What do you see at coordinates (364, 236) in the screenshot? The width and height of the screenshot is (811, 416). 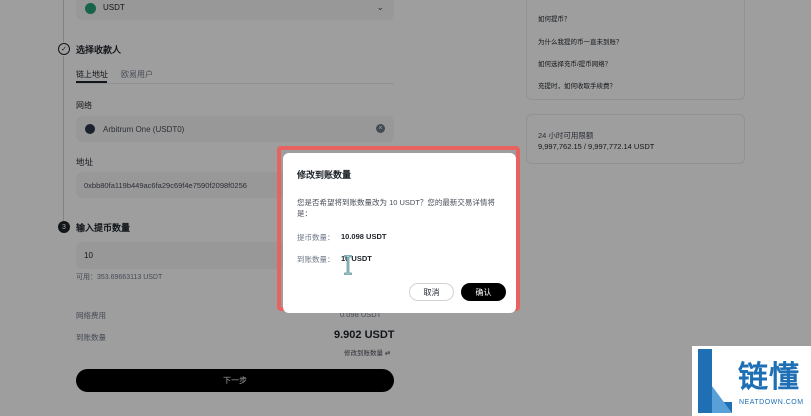 I see `withdraw-amount-value: 10.098 USDT` at bounding box center [364, 236].